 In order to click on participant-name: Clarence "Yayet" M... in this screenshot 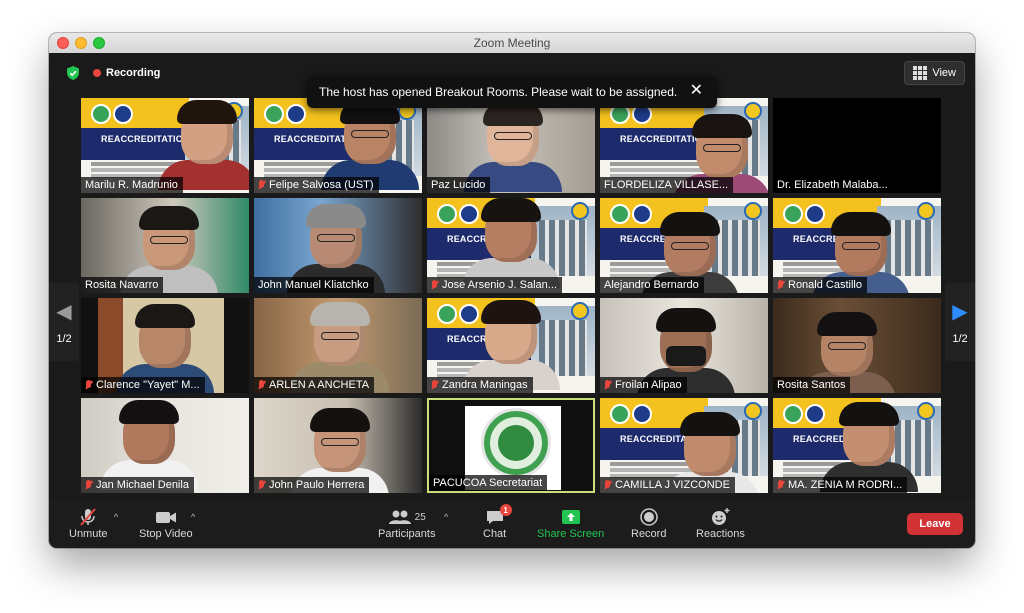, I will do `click(148, 385)`.